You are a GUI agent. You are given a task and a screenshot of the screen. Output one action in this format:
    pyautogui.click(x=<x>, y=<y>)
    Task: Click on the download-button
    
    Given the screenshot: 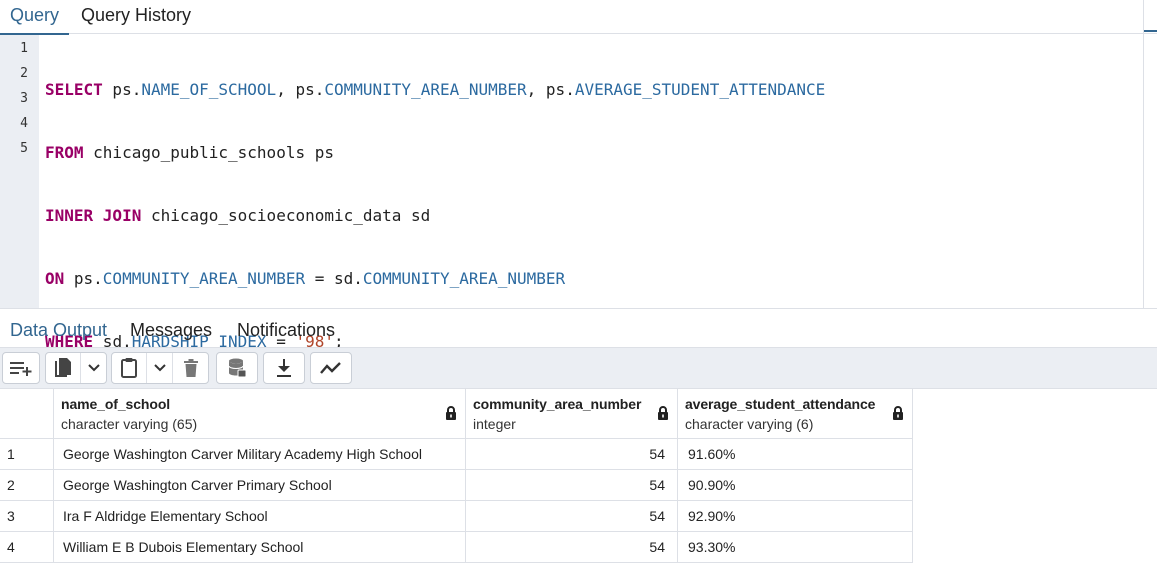 What is the action you would take?
    pyautogui.click(x=284, y=368)
    